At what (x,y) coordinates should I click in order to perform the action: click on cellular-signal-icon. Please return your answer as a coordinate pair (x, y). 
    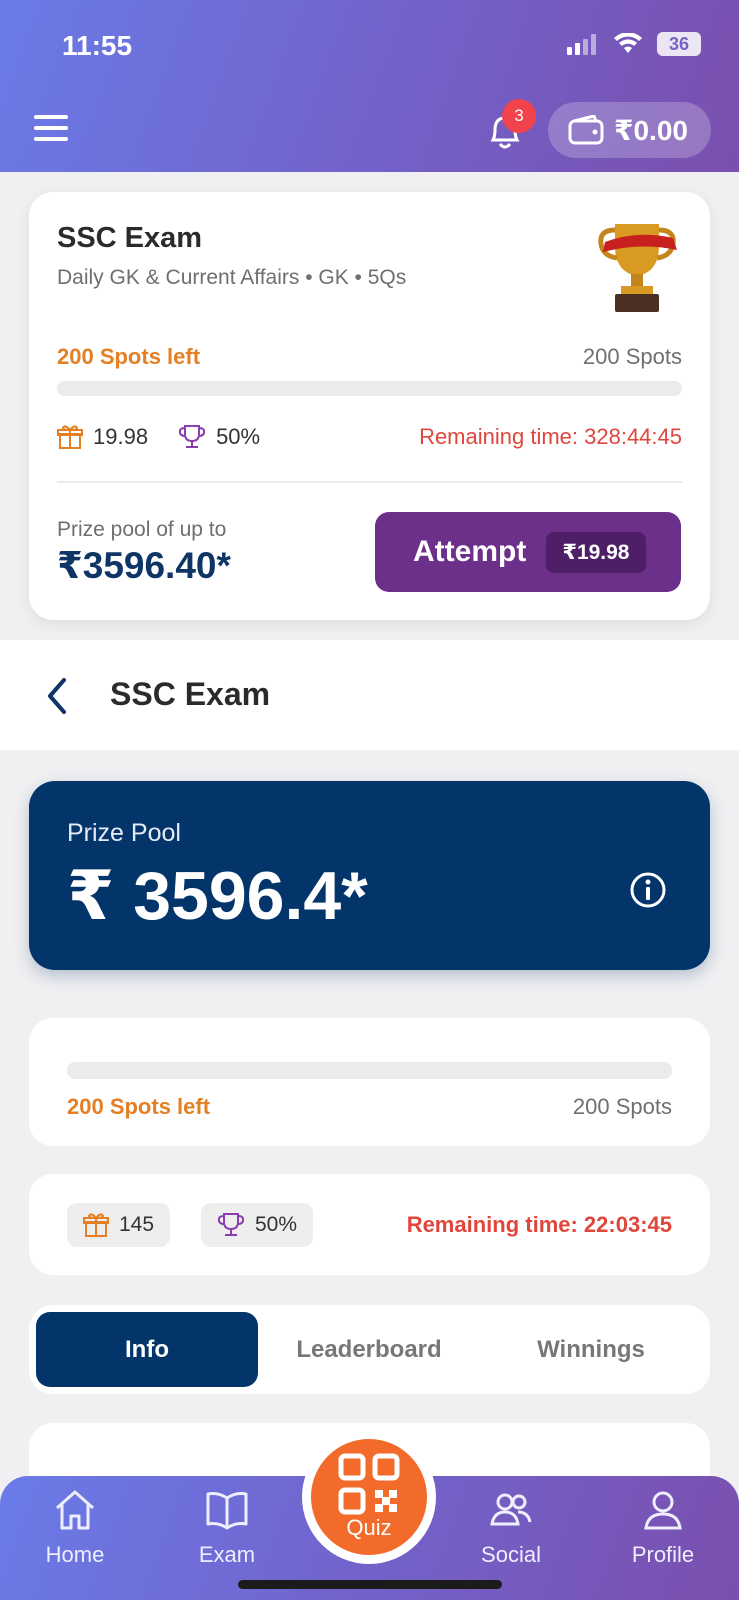
    Looking at the image, I should click on (581, 44).